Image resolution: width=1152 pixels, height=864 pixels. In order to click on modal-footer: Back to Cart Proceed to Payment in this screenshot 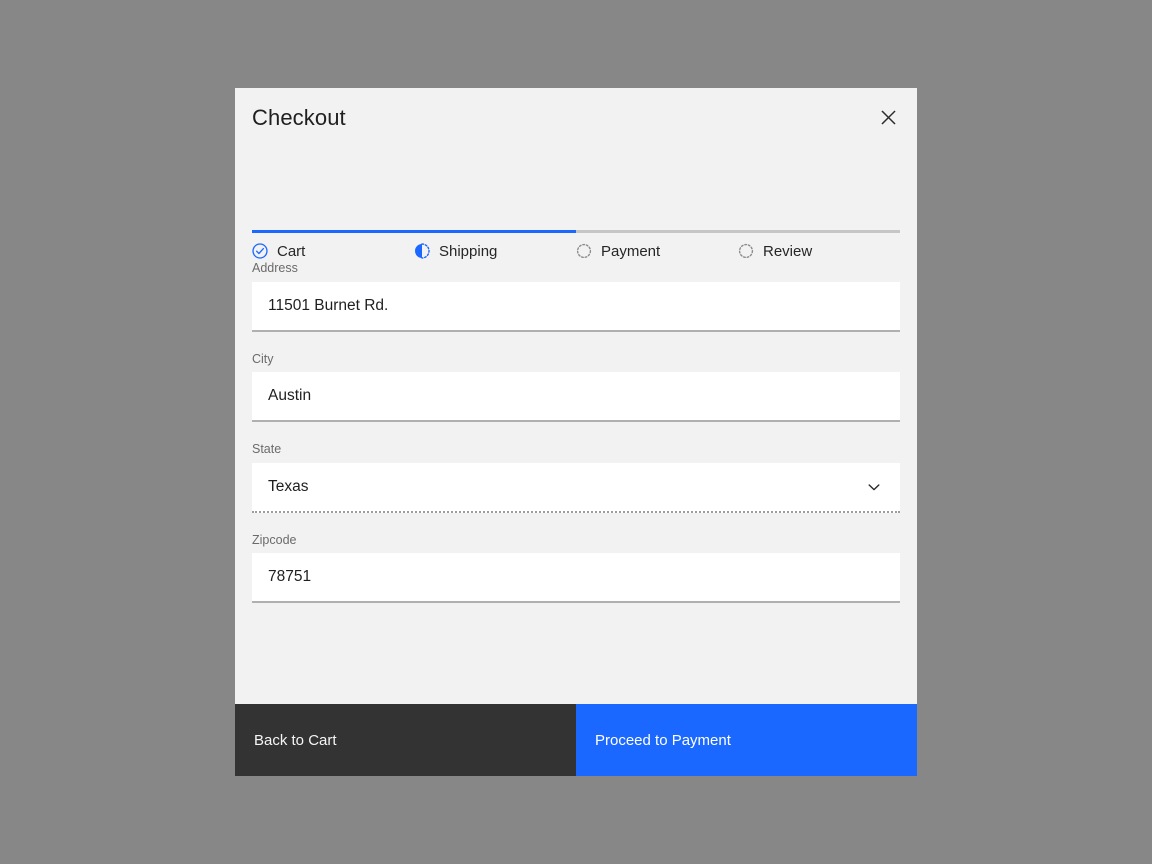, I will do `click(576, 740)`.